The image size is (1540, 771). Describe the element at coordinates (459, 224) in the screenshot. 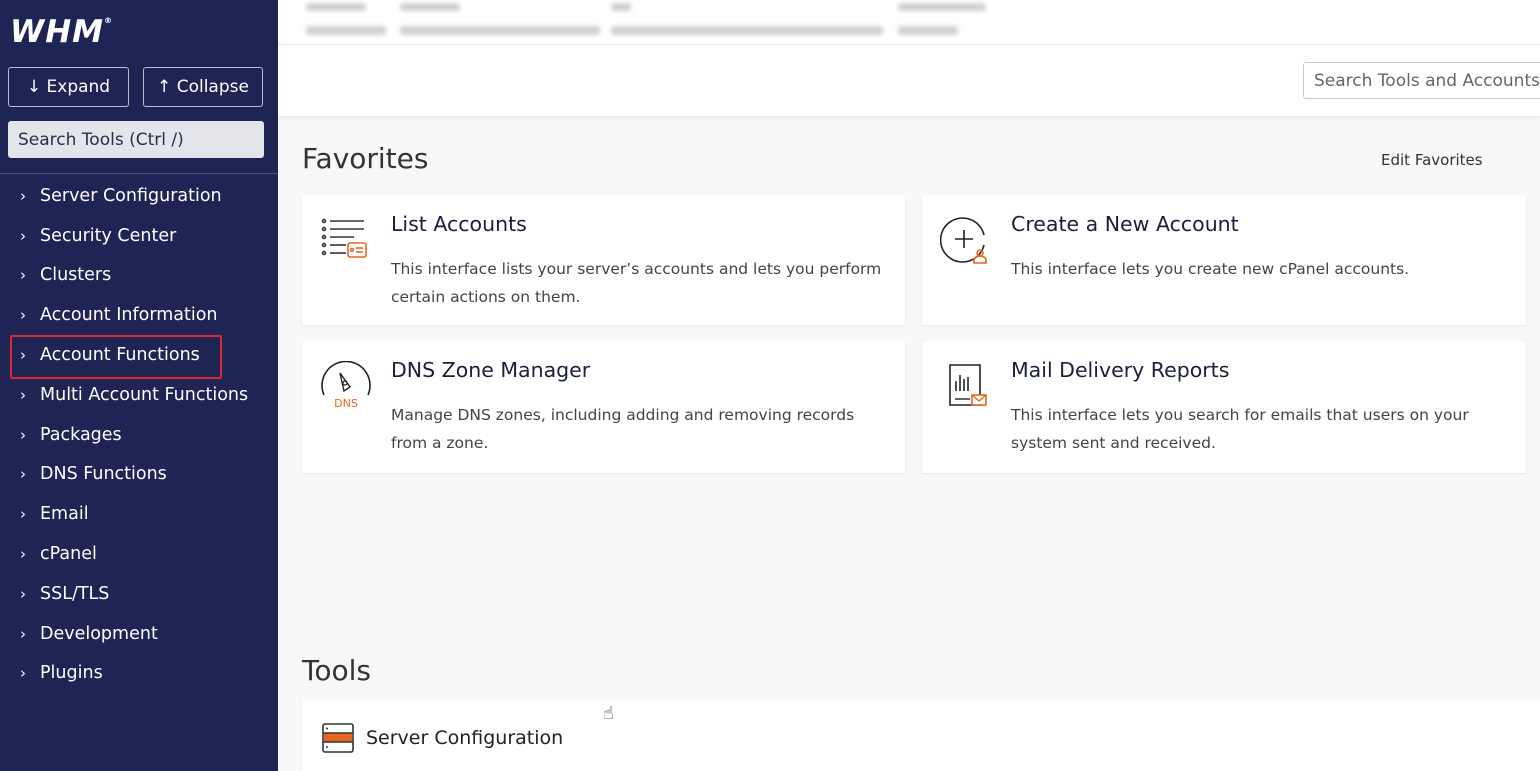

I see `card-title: List Accounts` at that location.